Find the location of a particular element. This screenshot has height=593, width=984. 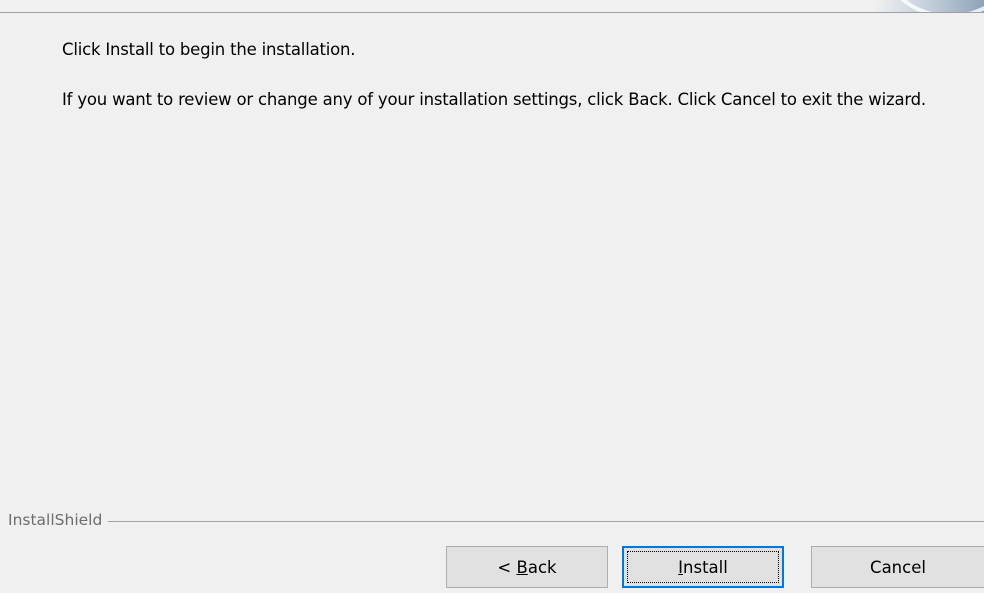

header-divider is located at coordinates (492, 6).